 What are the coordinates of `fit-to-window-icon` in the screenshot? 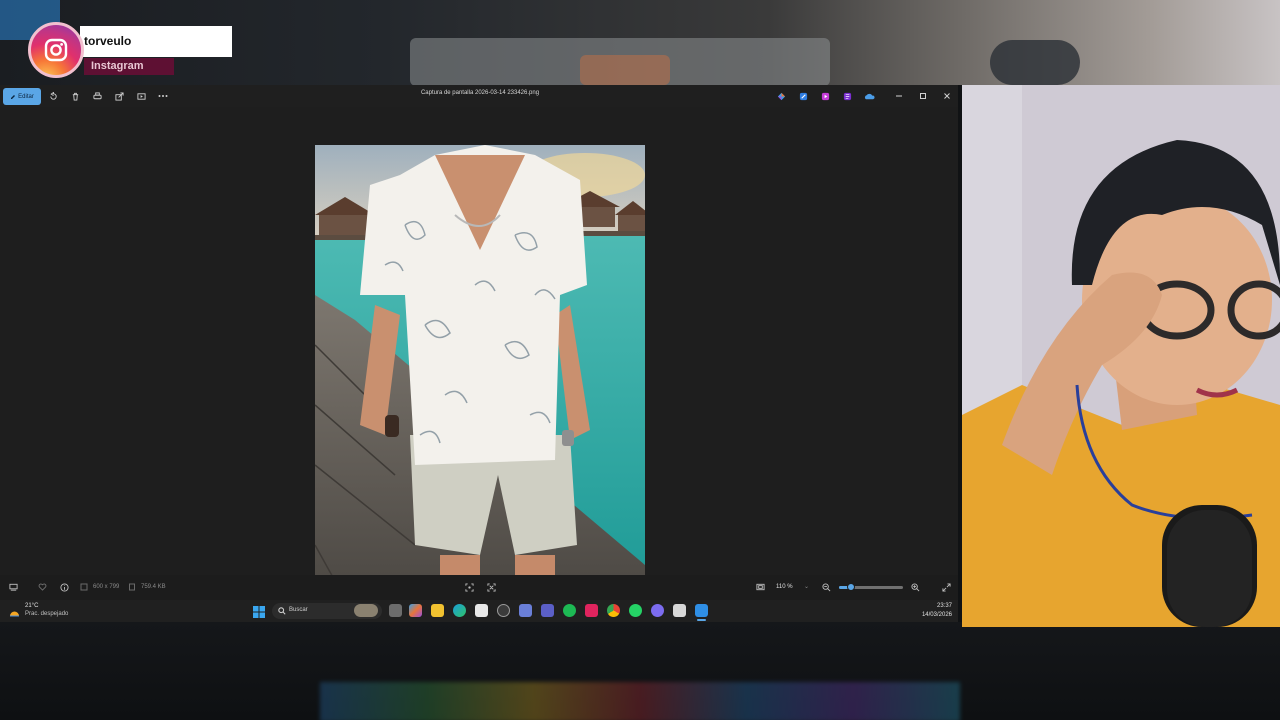 It's located at (760, 587).